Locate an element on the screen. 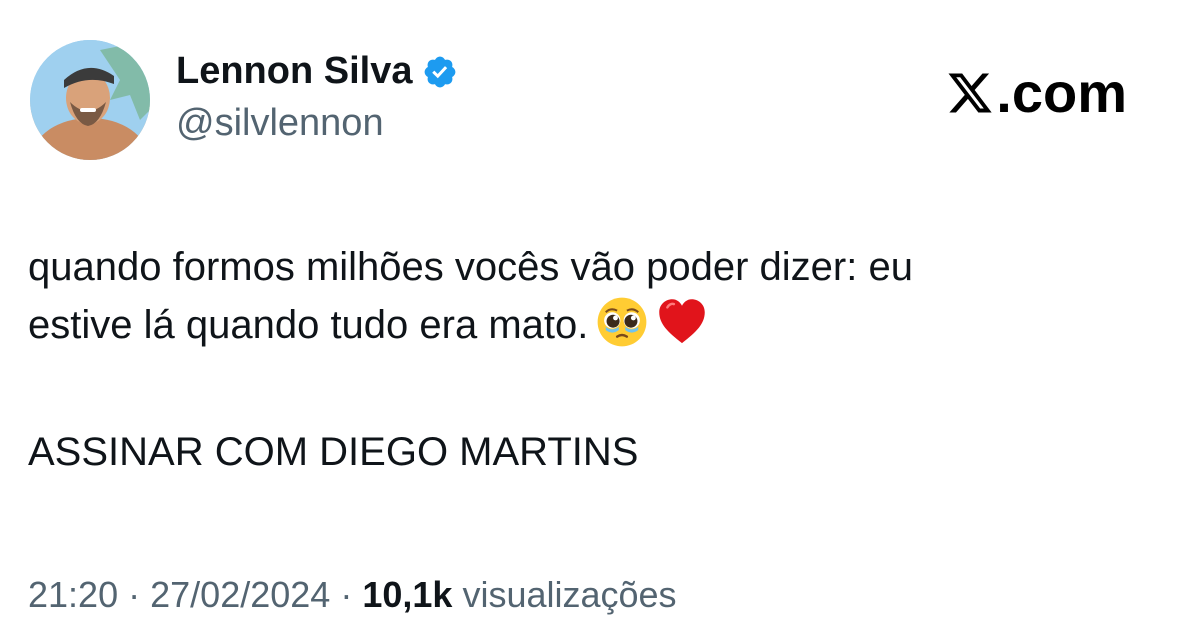  tweet-text-line-2: estive lá quando tudo era mato. is located at coordinates (583, 325).